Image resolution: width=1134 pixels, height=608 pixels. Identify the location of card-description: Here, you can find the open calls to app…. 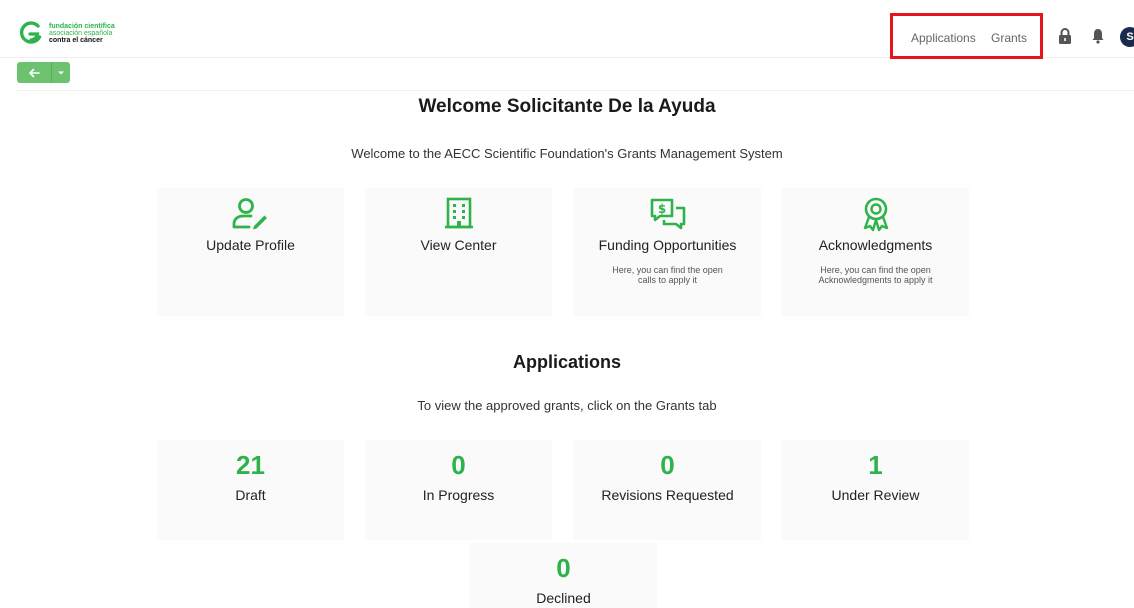
(667, 275).